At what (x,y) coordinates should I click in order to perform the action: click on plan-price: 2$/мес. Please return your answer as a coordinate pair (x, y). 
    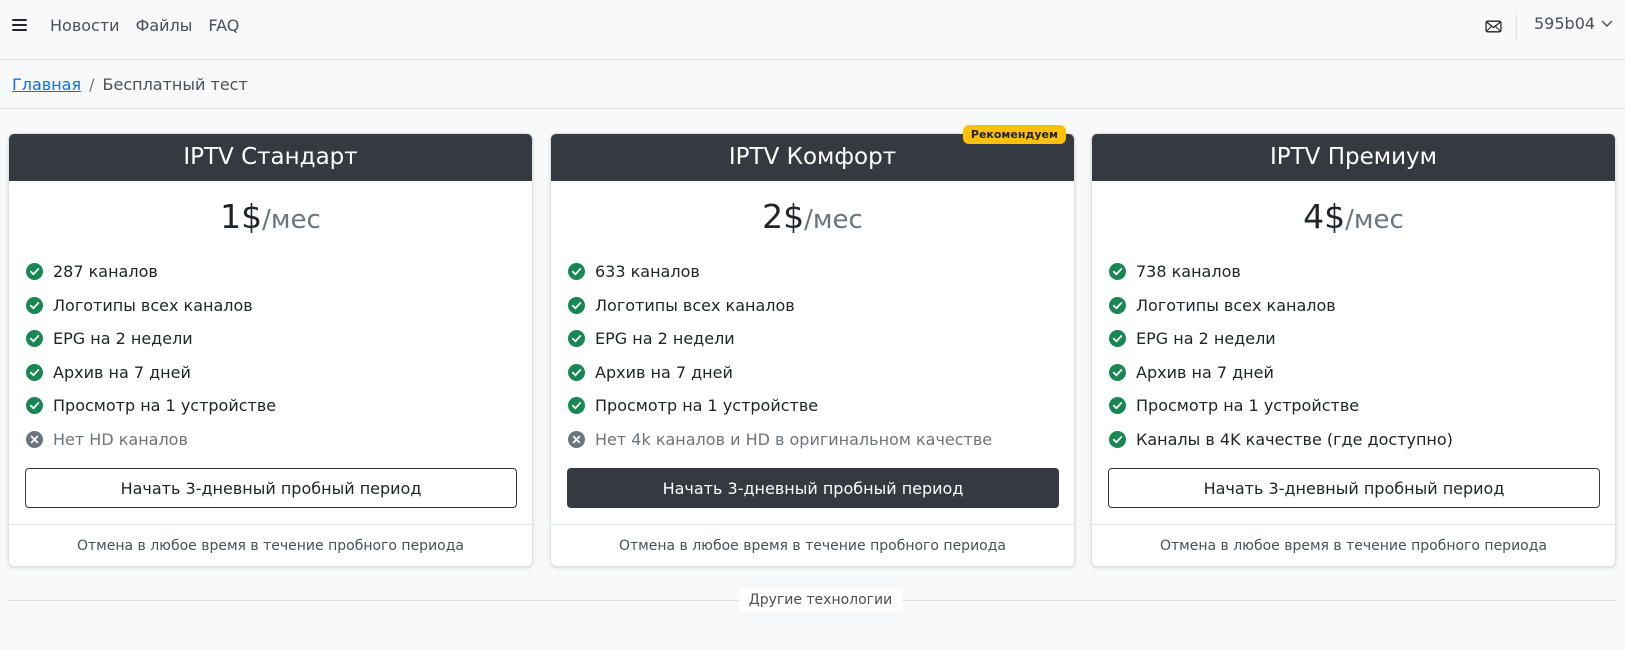
    Looking at the image, I should click on (812, 221).